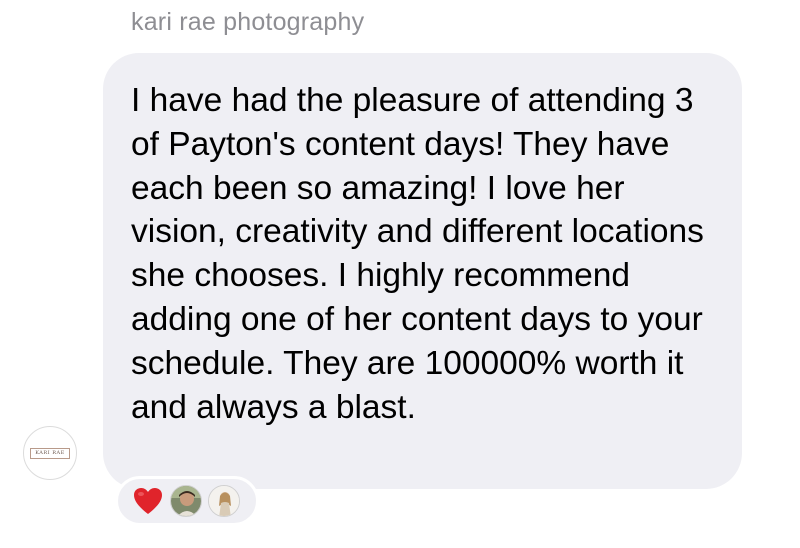 This screenshot has width=800, height=548. What do you see at coordinates (148, 501) in the screenshot?
I see `heart-icon` at bounding box center [148, 501].